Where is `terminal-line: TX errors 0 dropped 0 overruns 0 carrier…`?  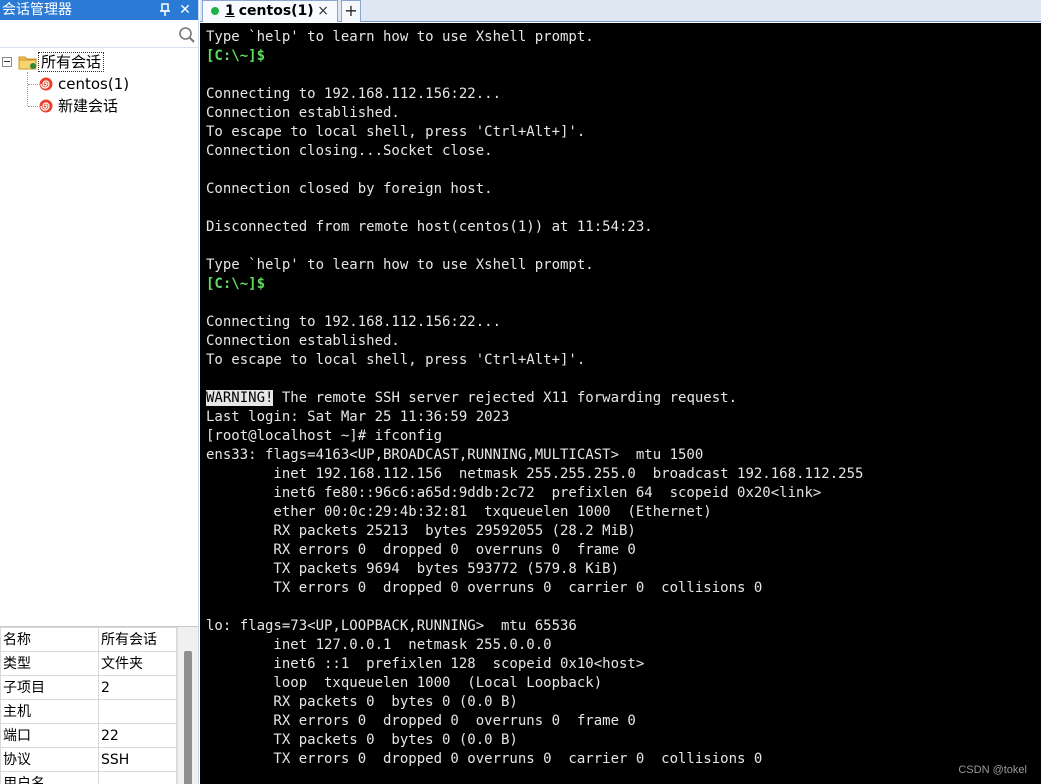 terminal-line: TX errors 0 dropped 0 overruns 0 carrier… is located at coordinates (623, 588).